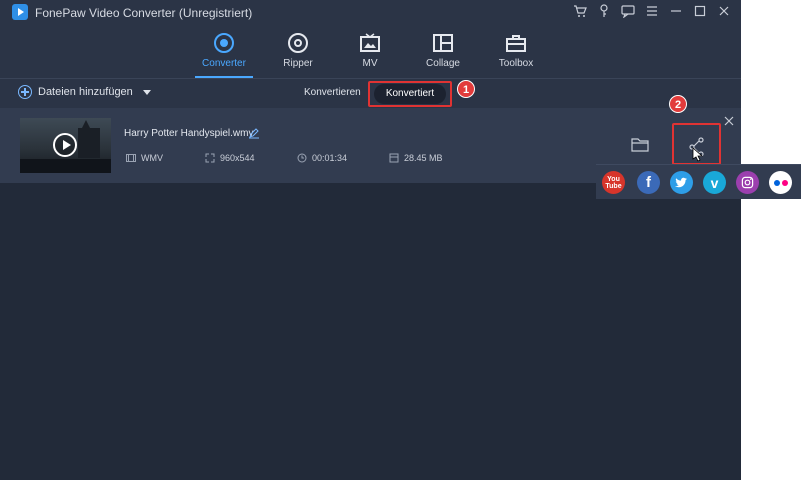  I want to click on app-logo-icon, so click(20, 12).